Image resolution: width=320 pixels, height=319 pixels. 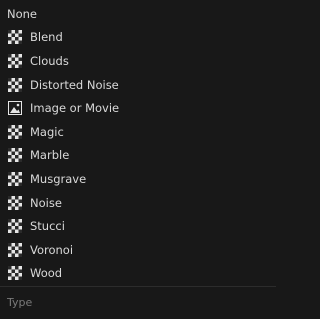 What do you see at coordinates (49, 60) in the screenshot?
I see `menu-item-label: Clouds` at bounding box center [49, 60].